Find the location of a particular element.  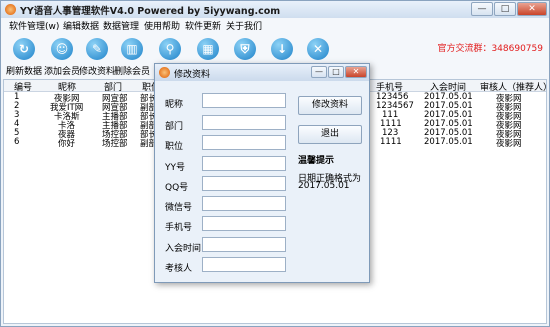

close-button: ✕ is located at coordinates (532, 9).